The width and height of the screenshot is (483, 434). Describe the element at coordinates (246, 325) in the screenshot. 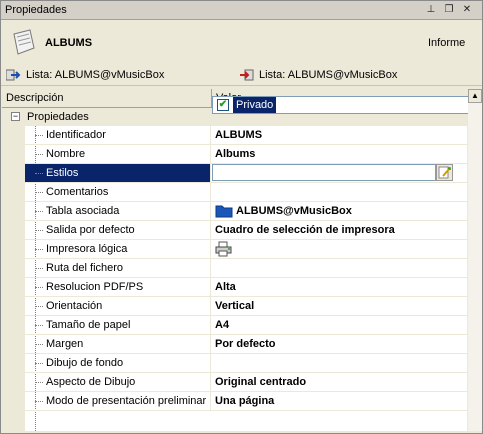

I see `property-row: Tamaño de papel A4` at that location.